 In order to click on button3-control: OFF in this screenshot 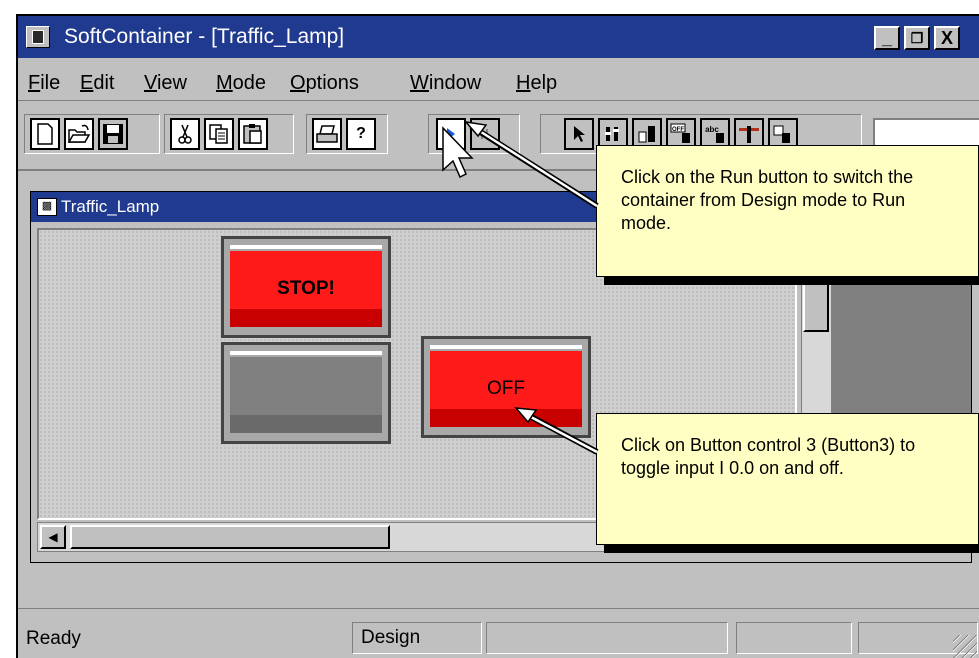, I will do `click(506, 387)`.